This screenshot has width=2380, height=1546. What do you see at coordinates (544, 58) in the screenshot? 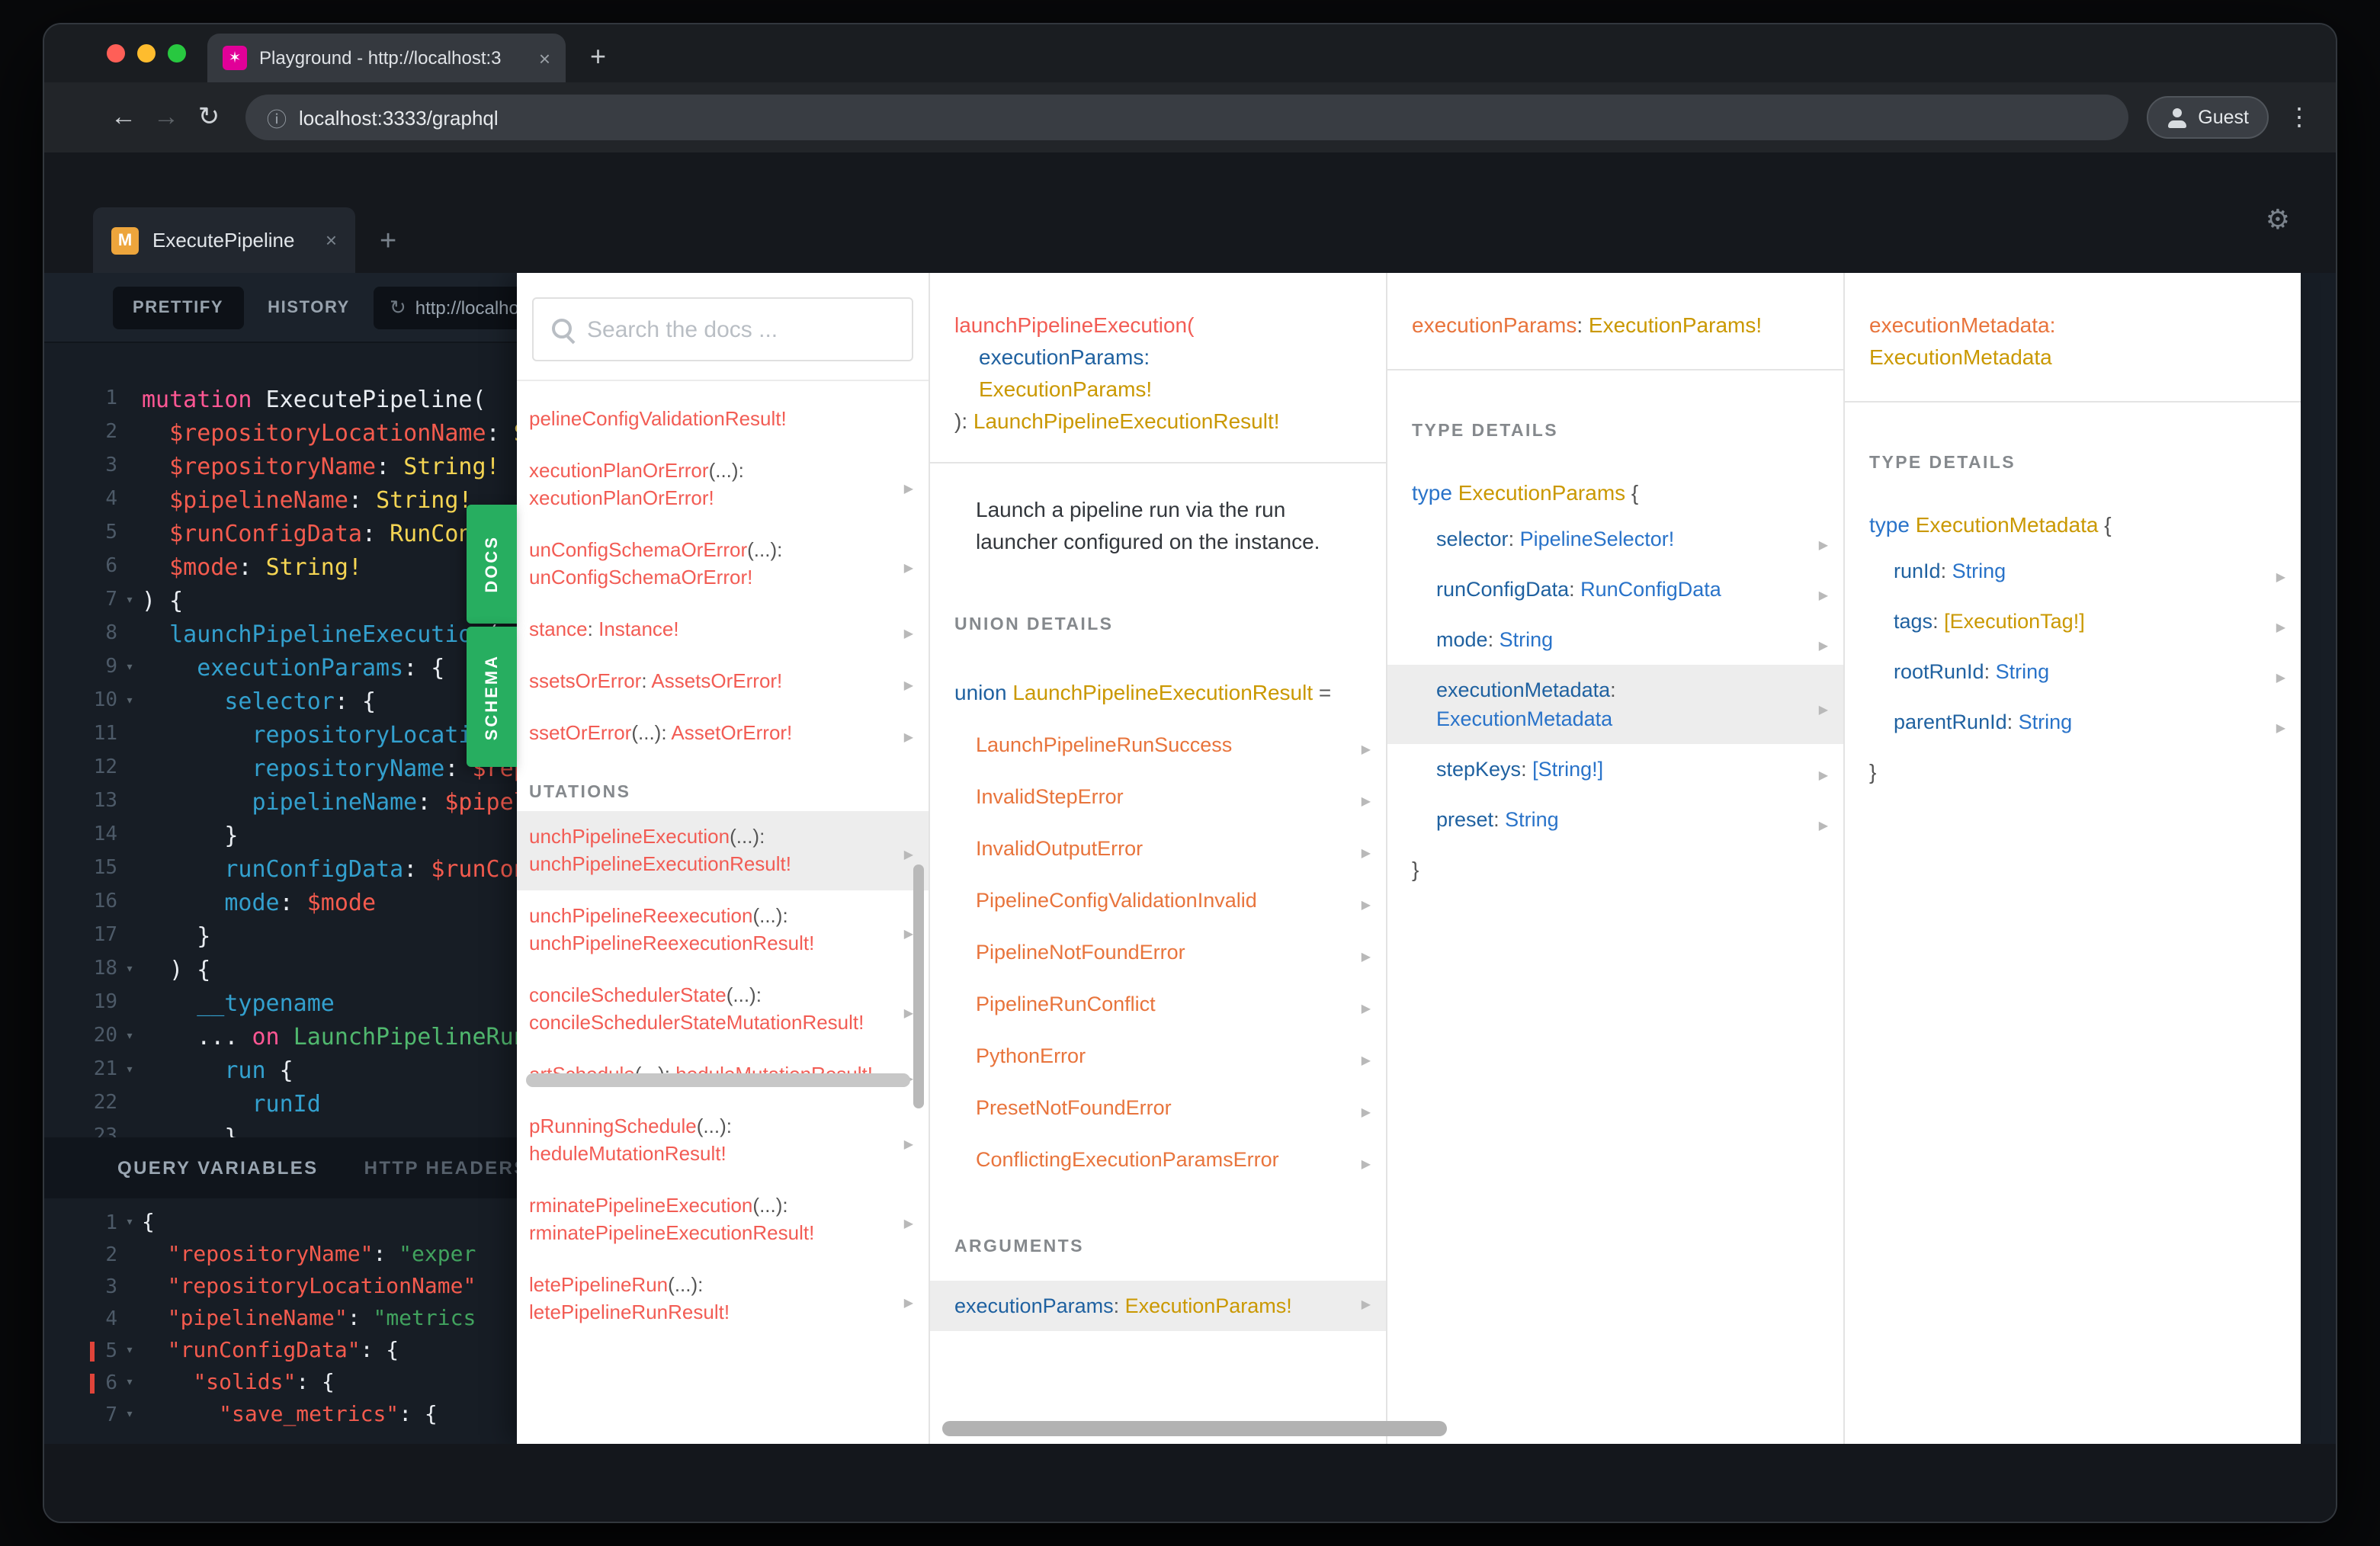
I see `tab-close-icon: ×` at bounding box center [544, 58].